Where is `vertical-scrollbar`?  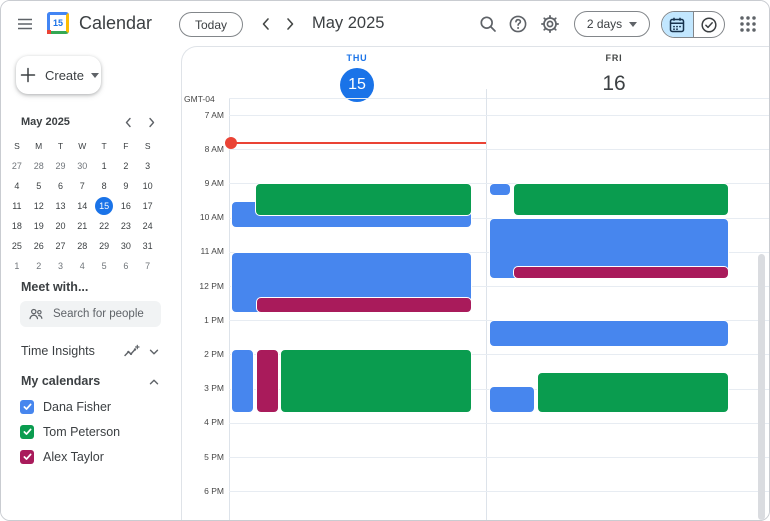 vertical-scrollbar is located at coordinates (761, 387).